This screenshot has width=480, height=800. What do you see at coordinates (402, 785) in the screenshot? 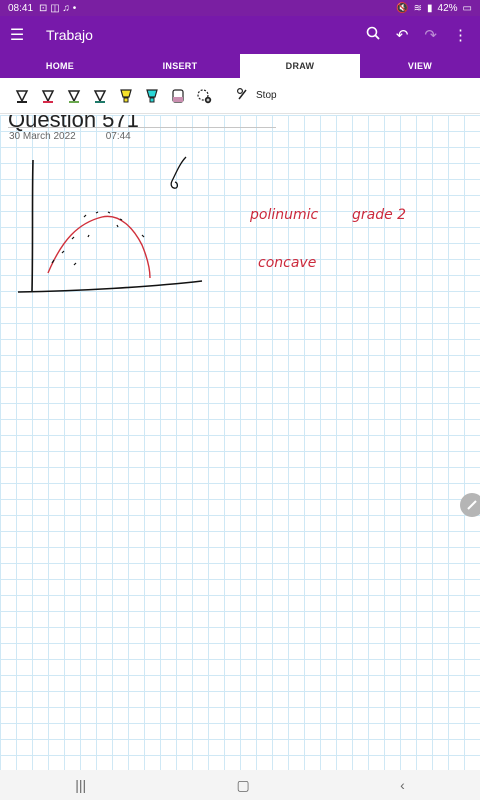
I see `back-icon: ‹` at bounding box center [402, 785].